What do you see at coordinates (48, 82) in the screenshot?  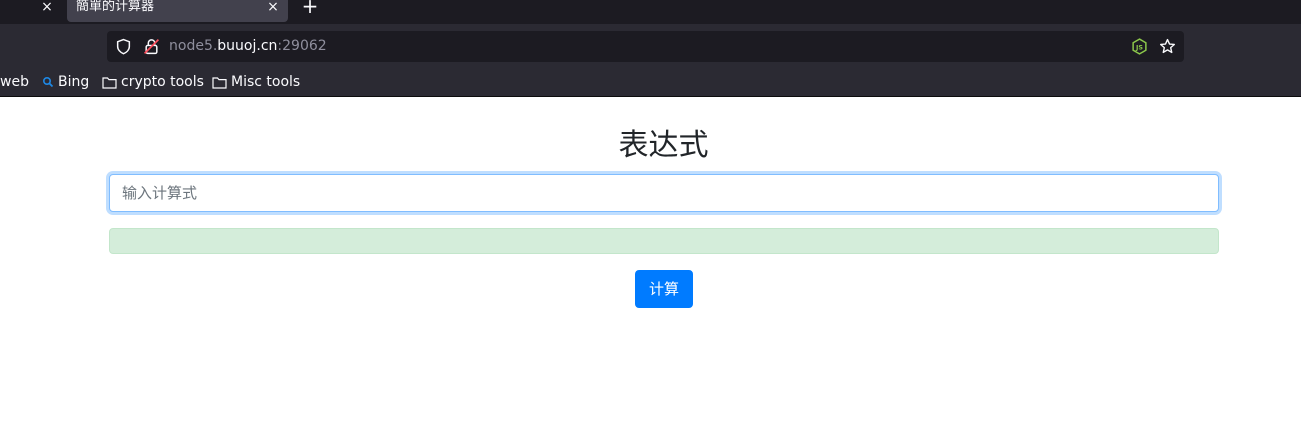 I see `search-icon` at bounding box center [48, 82].